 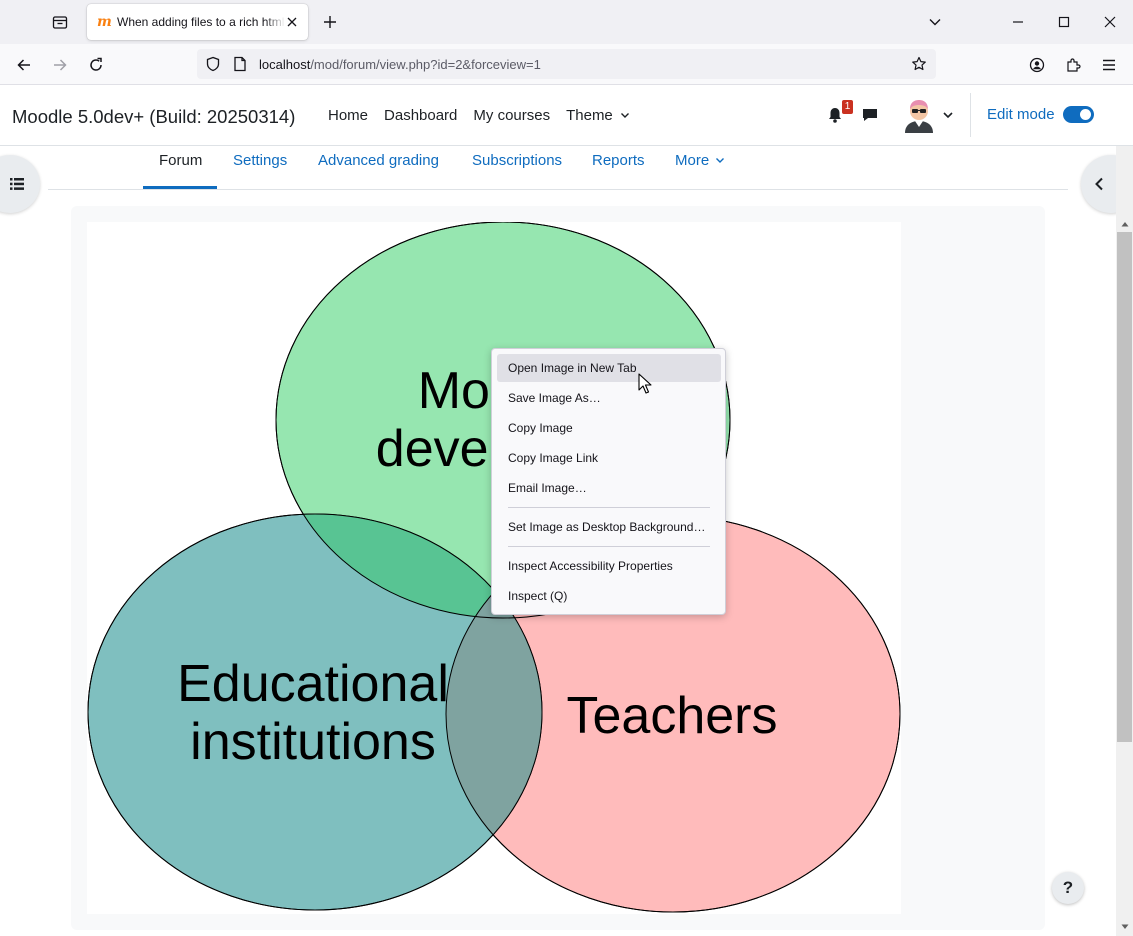 I want to click on close-window-icon, so click(x=1110, y=22).